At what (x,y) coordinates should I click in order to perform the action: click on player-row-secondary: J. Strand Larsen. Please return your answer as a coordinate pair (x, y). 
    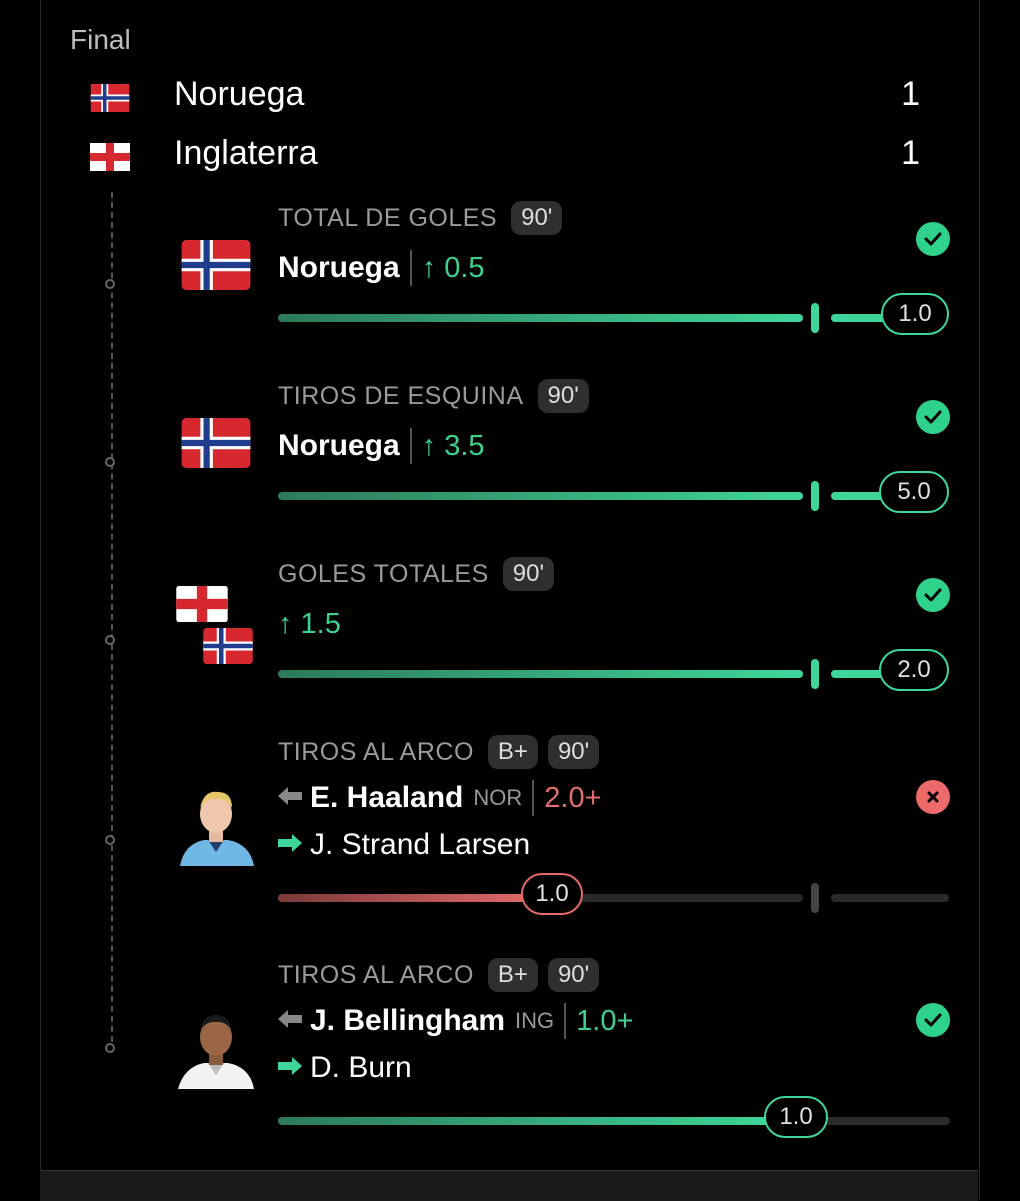
    Looking at the image, I should click on (404, 845).